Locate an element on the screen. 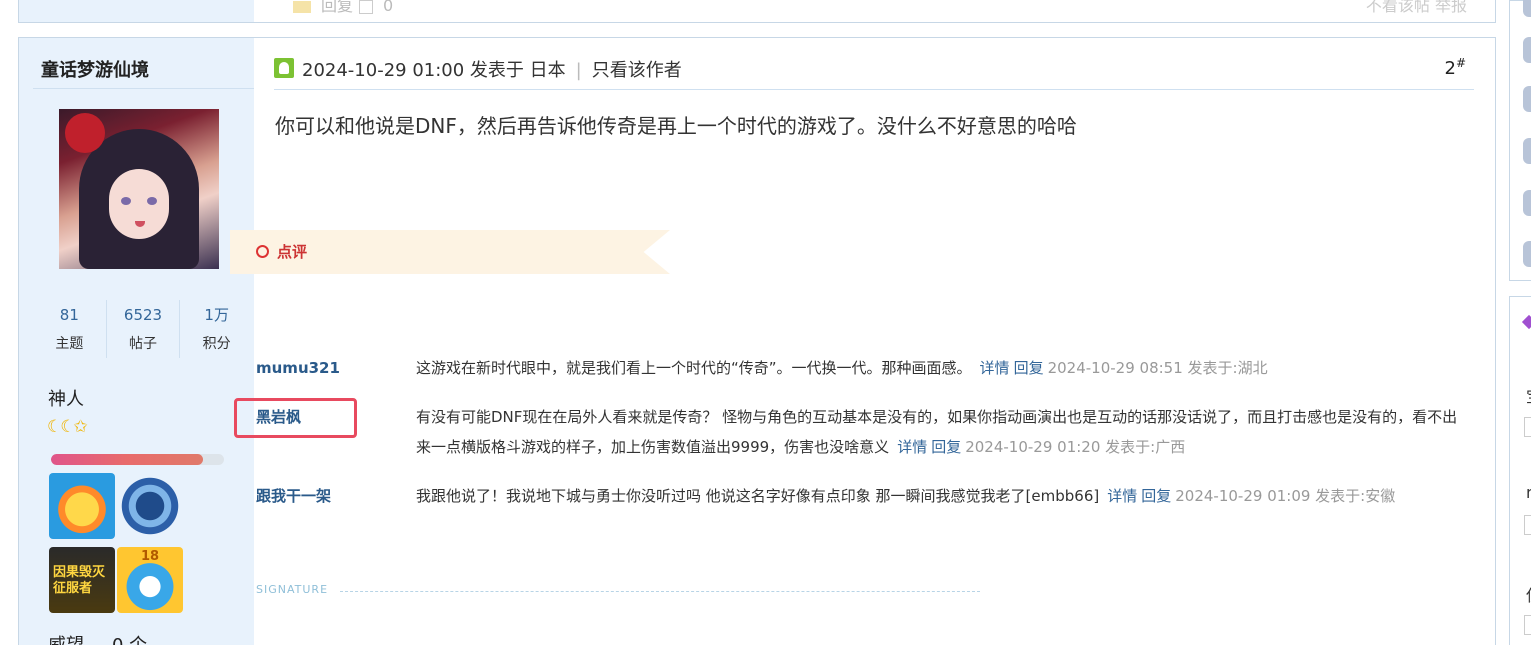 This screenshot has height=645, width=1531. prestige-row: 威望 0 个 is located at coordinates (97, 638).